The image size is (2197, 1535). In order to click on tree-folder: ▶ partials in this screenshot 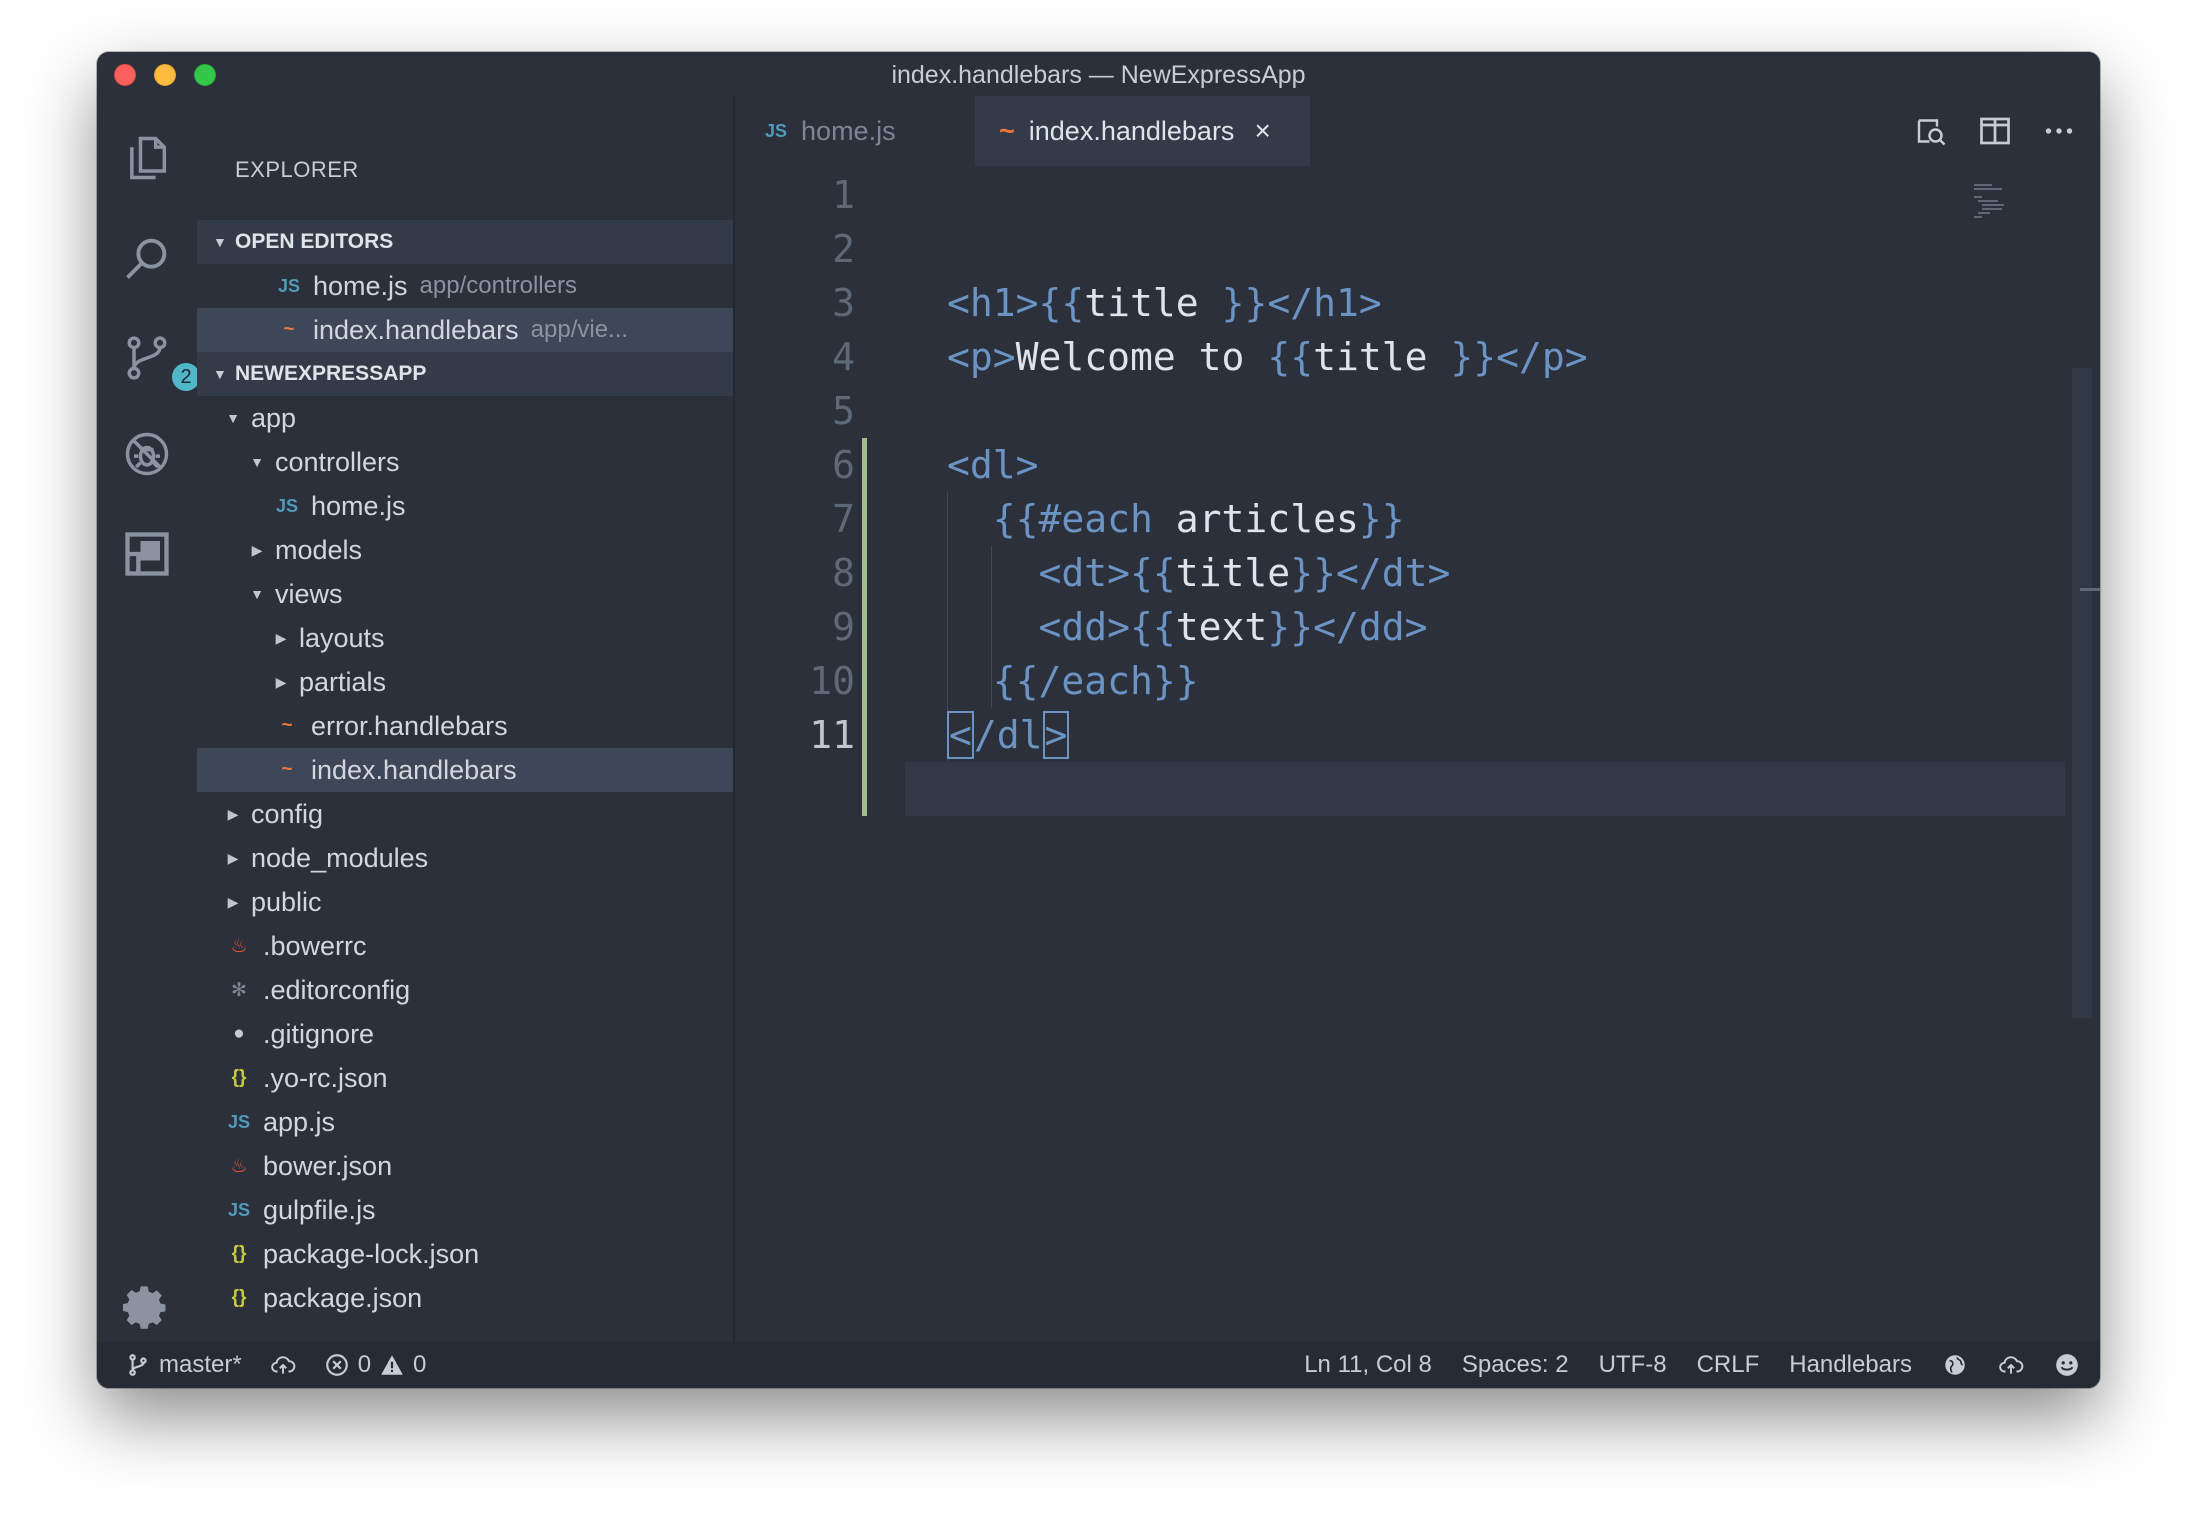, I will do `click(465, 682)`.